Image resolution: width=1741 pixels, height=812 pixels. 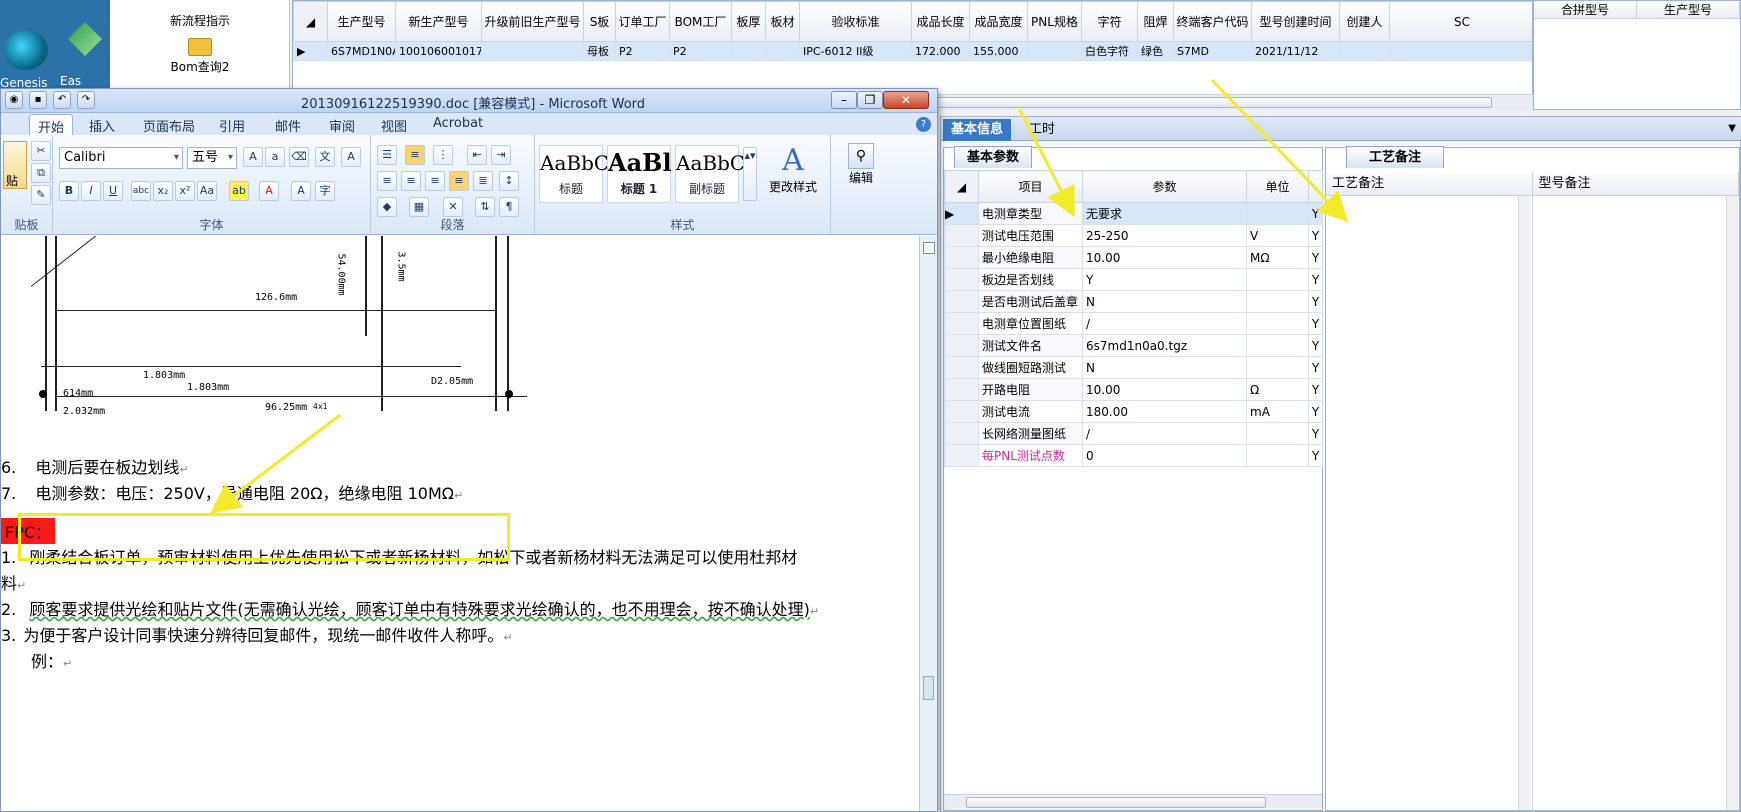 I want to click on table-row: 最小绝缘电阻 10.00 MΩ Y, so click(x=1133, y=257).